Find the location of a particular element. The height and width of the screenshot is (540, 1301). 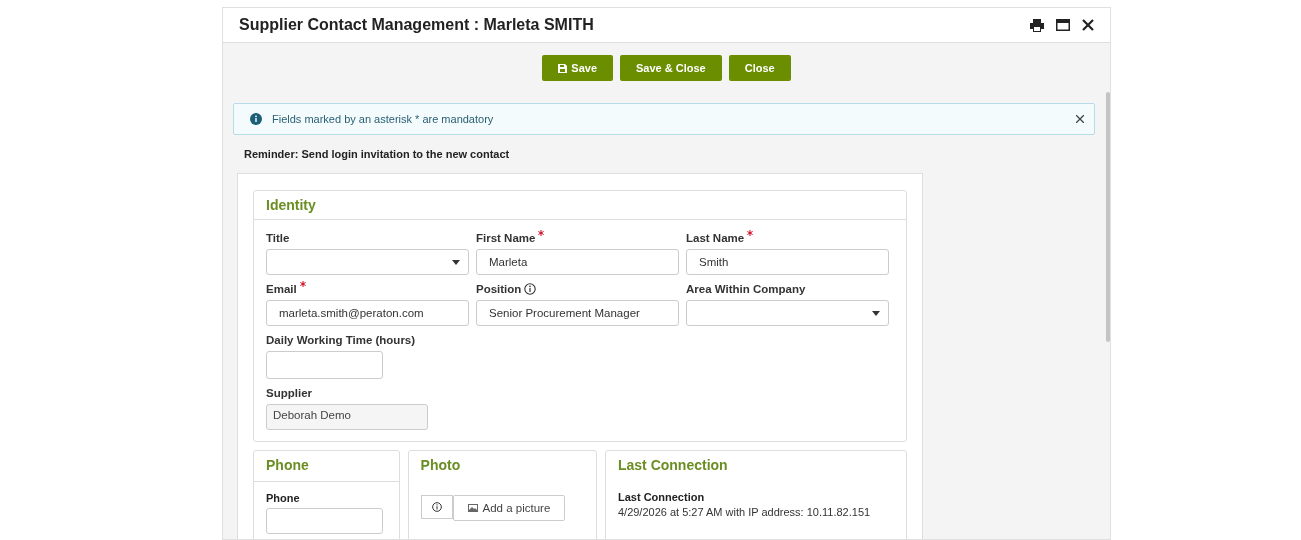

print-icon is located at coordinates (1037, 25).